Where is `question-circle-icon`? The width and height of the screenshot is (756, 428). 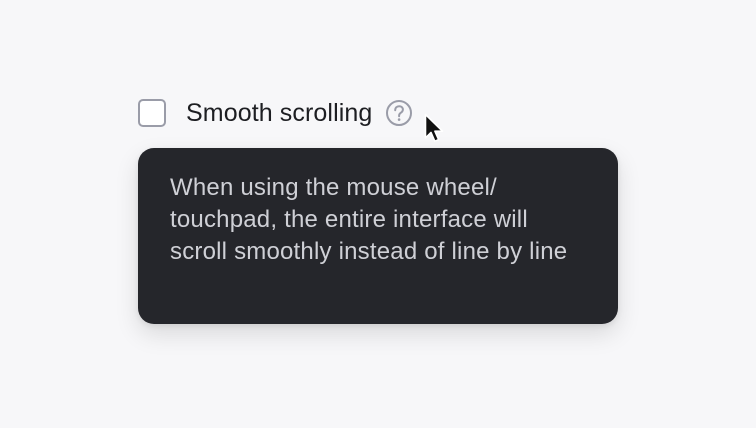
question-circle-icon is located at coordinates (399, 113).